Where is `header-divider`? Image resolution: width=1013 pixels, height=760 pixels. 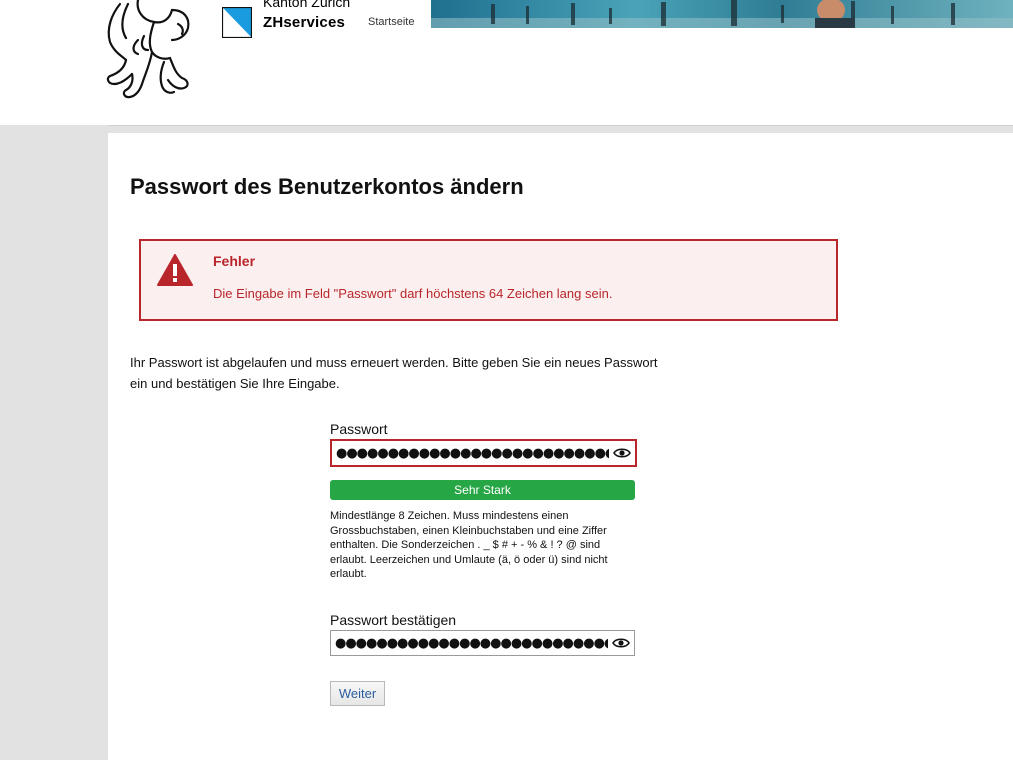
header-divider is located at coordinates (506, 129).